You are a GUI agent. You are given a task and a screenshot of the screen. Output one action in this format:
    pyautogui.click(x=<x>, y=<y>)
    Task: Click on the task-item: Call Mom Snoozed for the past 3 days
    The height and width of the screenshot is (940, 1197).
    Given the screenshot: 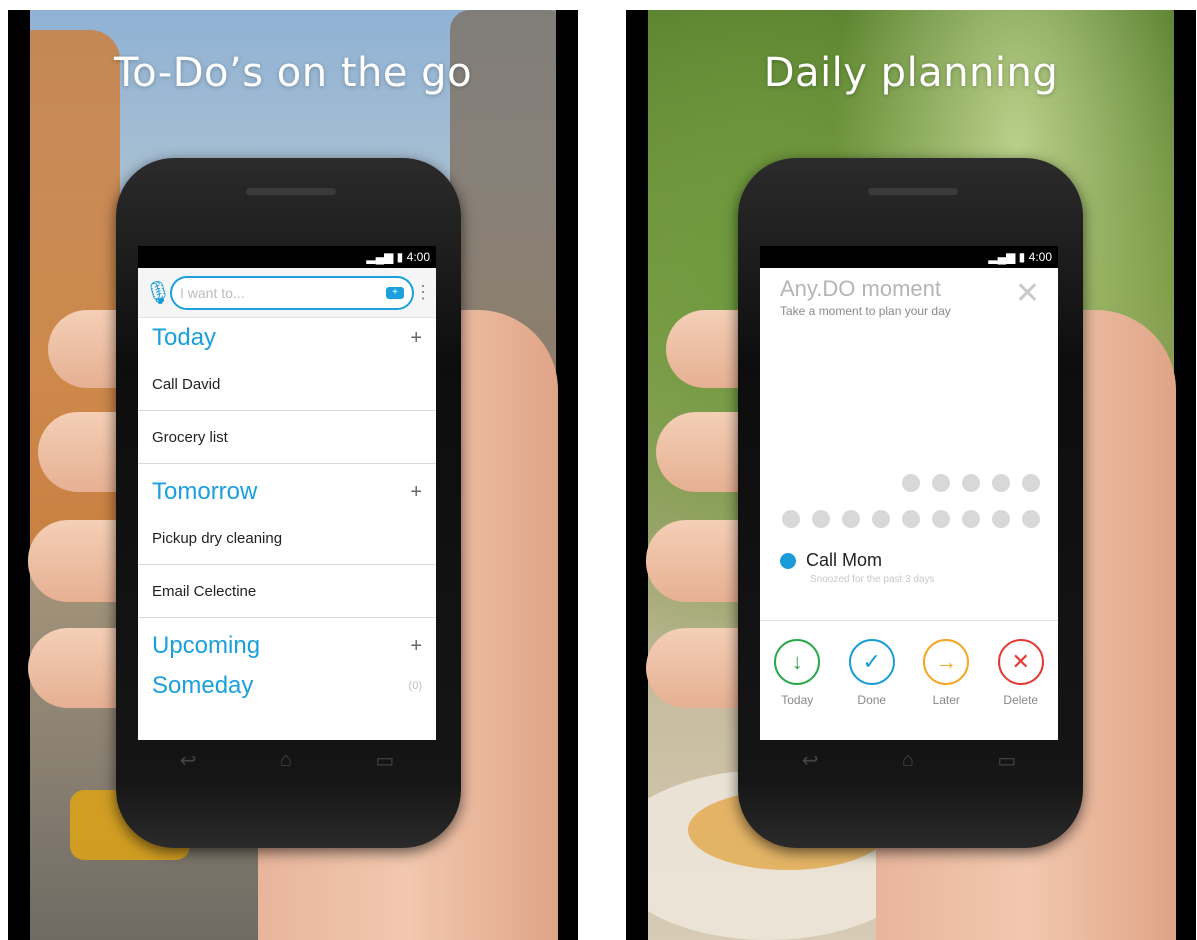 What is the action you would take?
    pyautogui.click(x=857, y=567)
    